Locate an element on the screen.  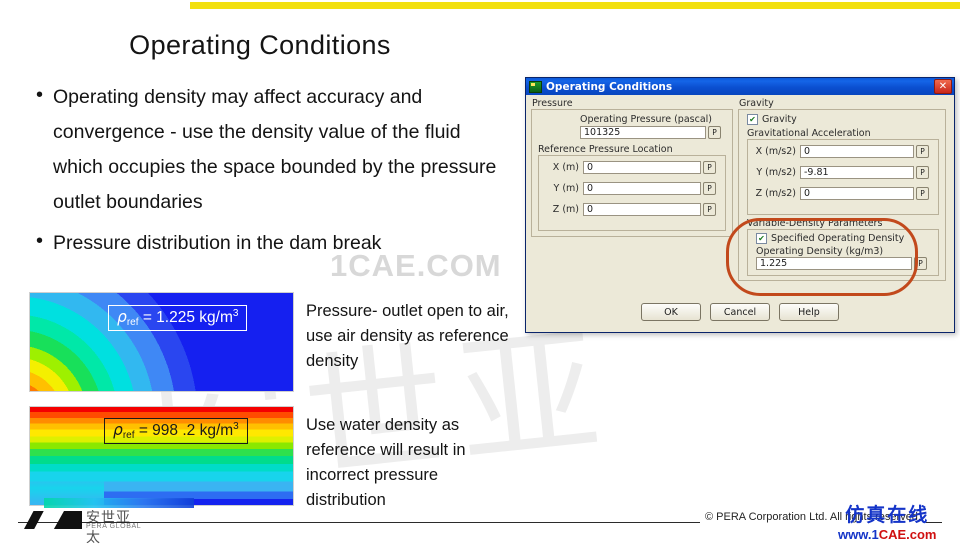
gravitational-acceleration-label: Gravitational Acceleration is located at coordinates (809, 133).